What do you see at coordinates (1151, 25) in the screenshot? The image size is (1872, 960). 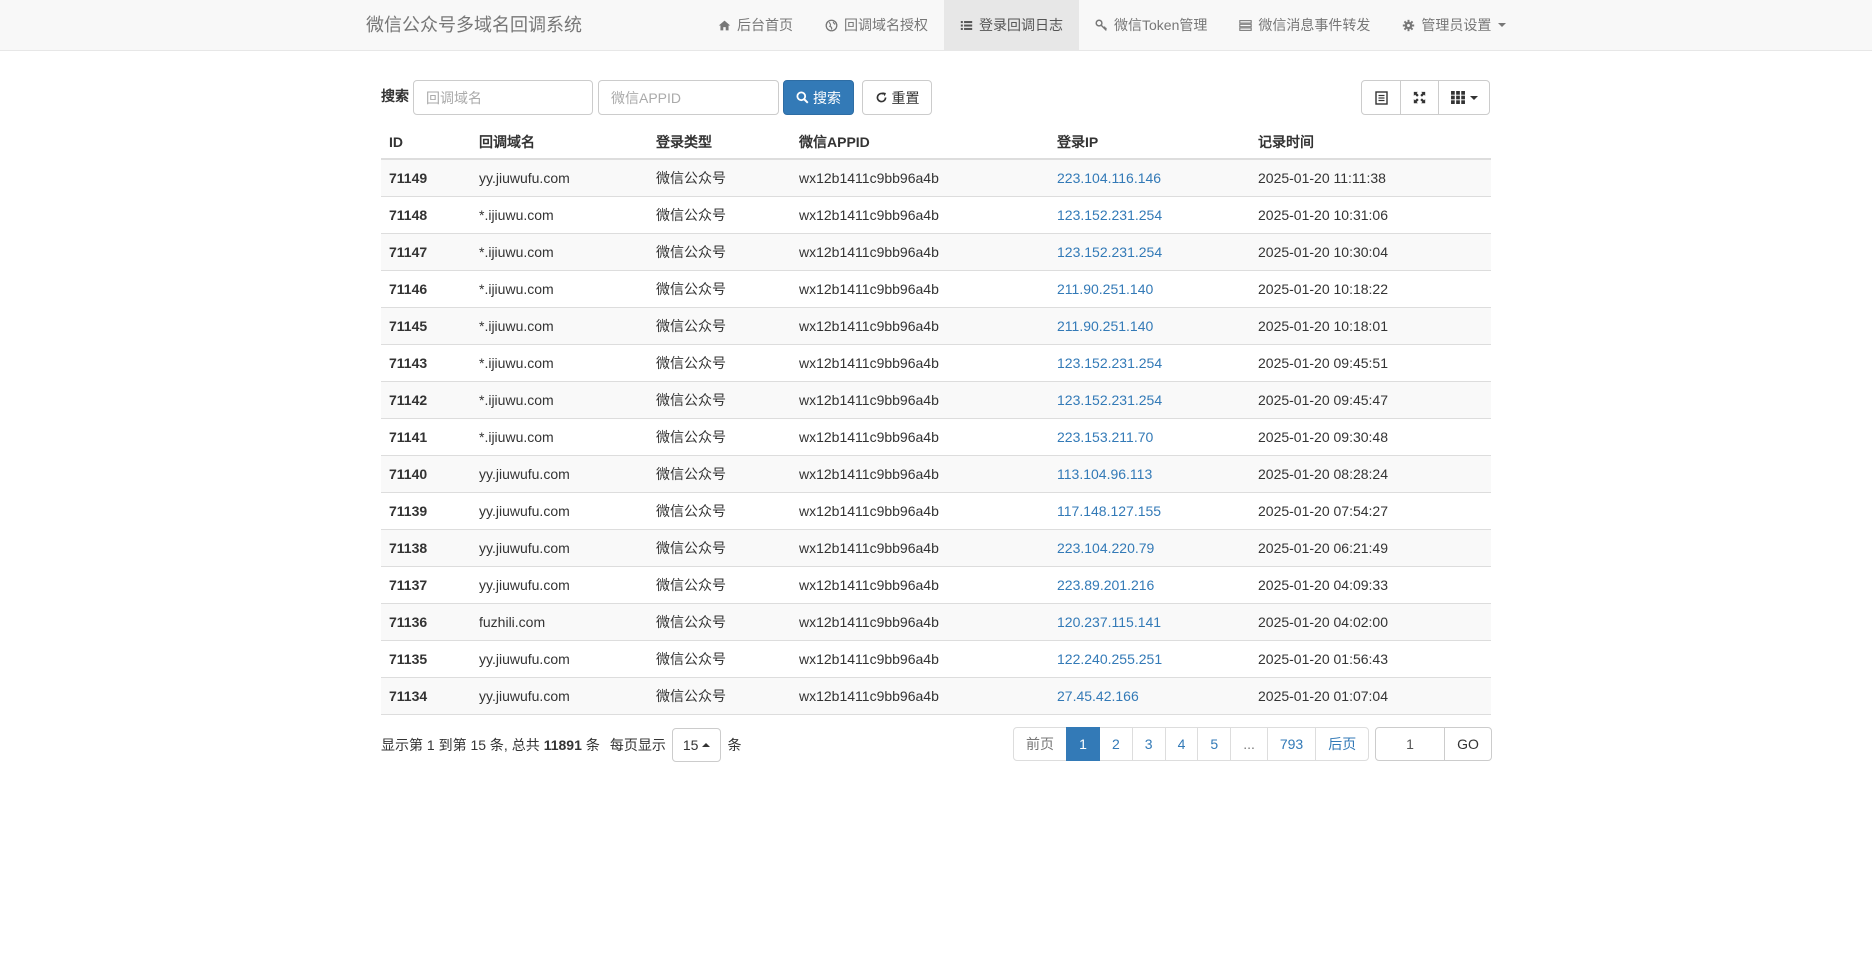 I see `nav-item-token: 微信Token管理` at bounding box center [1151, 25].